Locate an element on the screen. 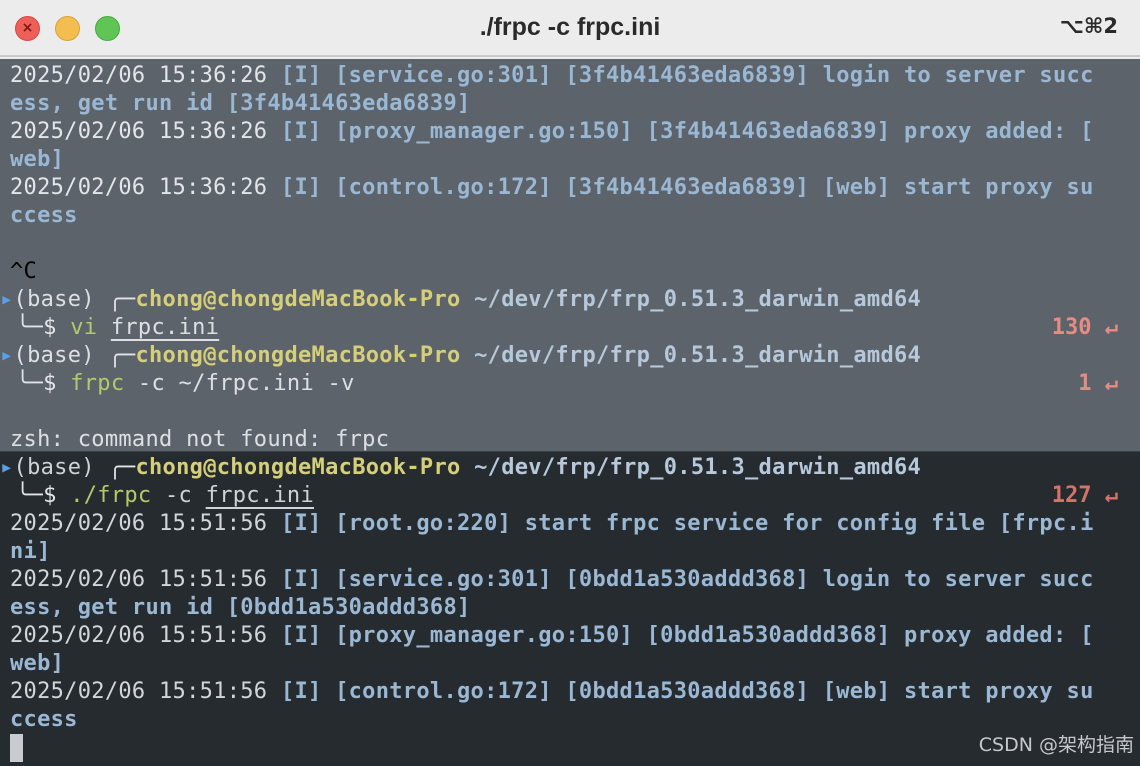  terminal-cursor is located at coordinates (16, 748).